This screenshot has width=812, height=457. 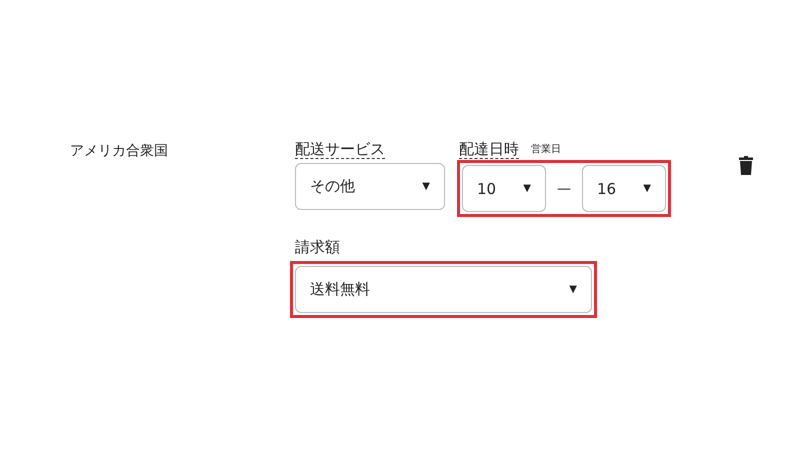 I want to click on charge-select: 送料無料 ▼, so click(x=443, y=289).